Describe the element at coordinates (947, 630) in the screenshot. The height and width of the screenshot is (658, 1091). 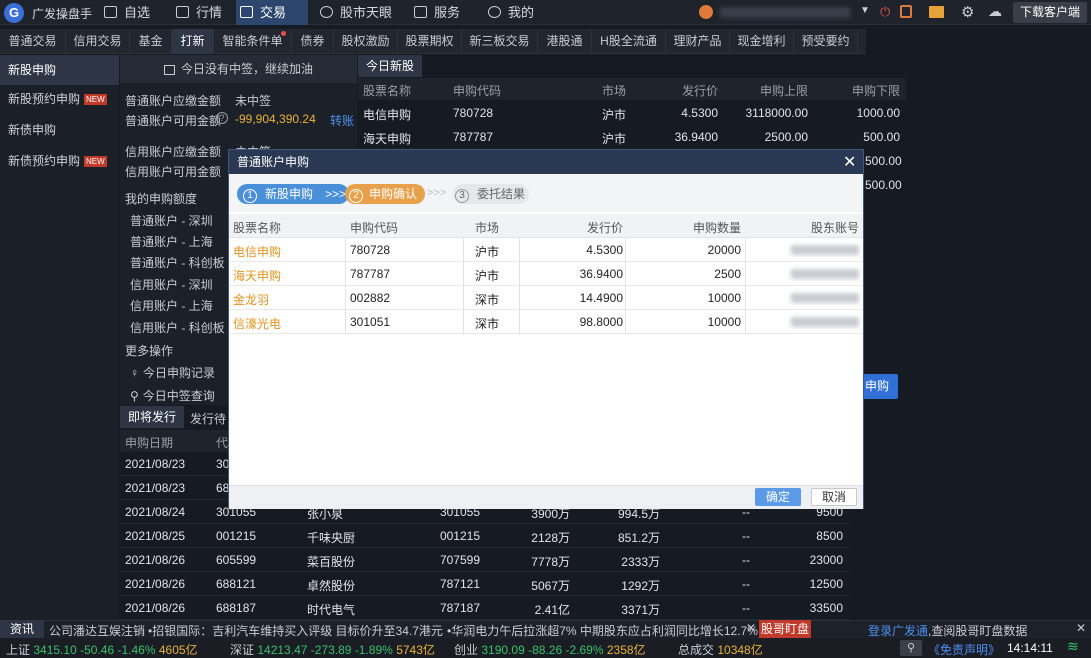
I see `login-prompt: 登录广发通,查阅股哥盯盘数据` at that location.